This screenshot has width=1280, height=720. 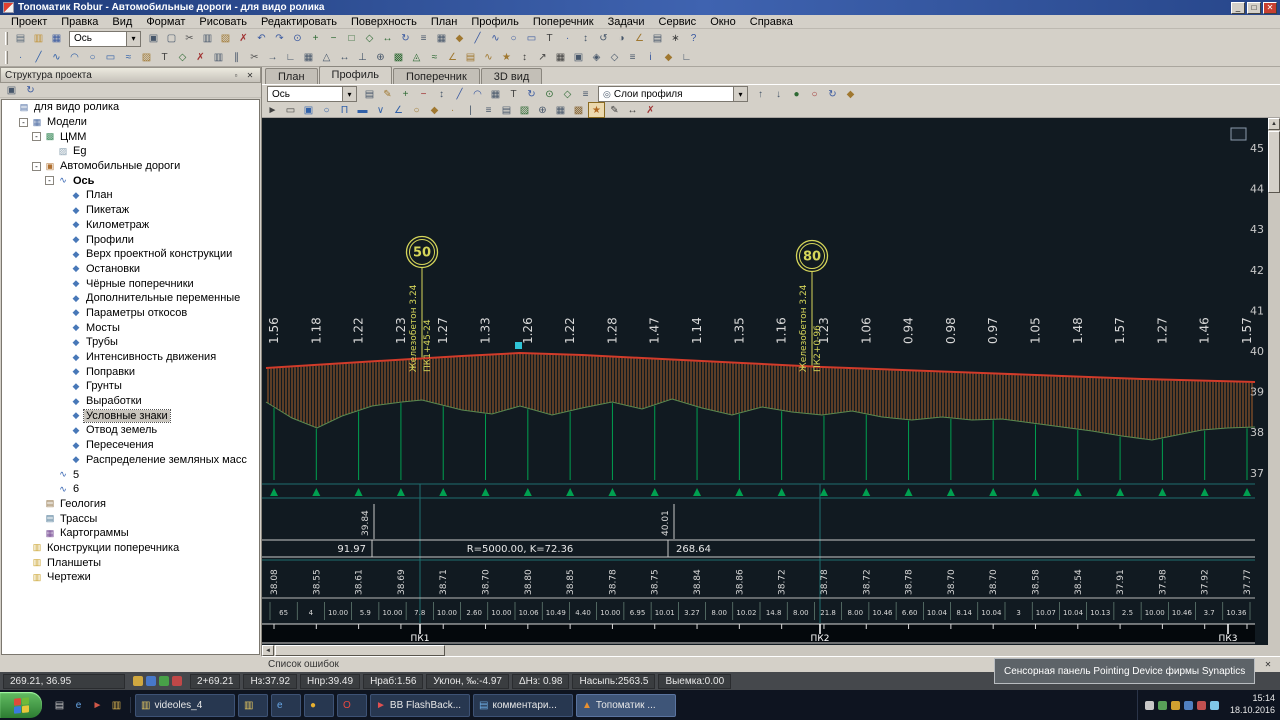 What do you see at coordinates (130, 327) in the screenshot?
I see `tree-item: ◆ Мосты` at bounding box center [130, 327].